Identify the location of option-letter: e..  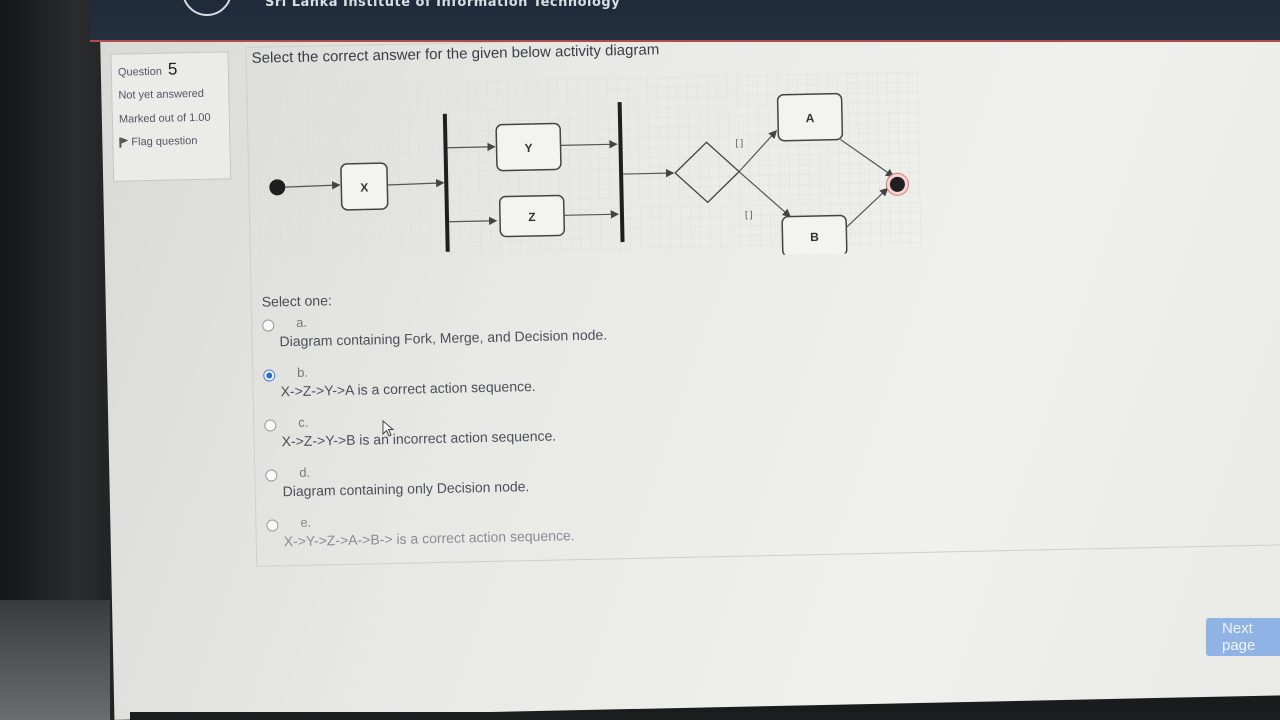
(306, 522).